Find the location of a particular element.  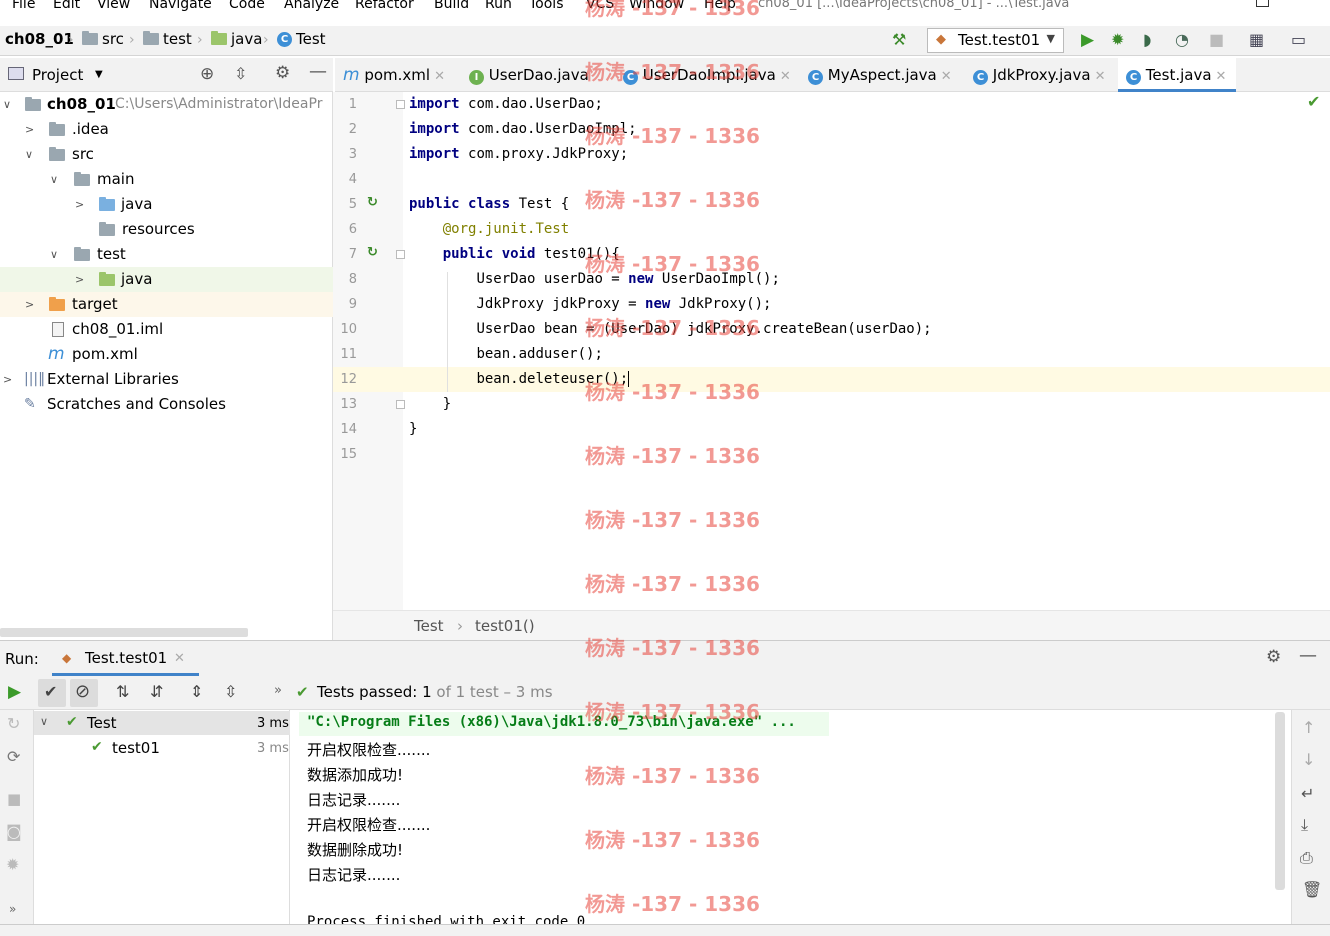

profile-icon: ◔ is located at coordinates (1182, 39).